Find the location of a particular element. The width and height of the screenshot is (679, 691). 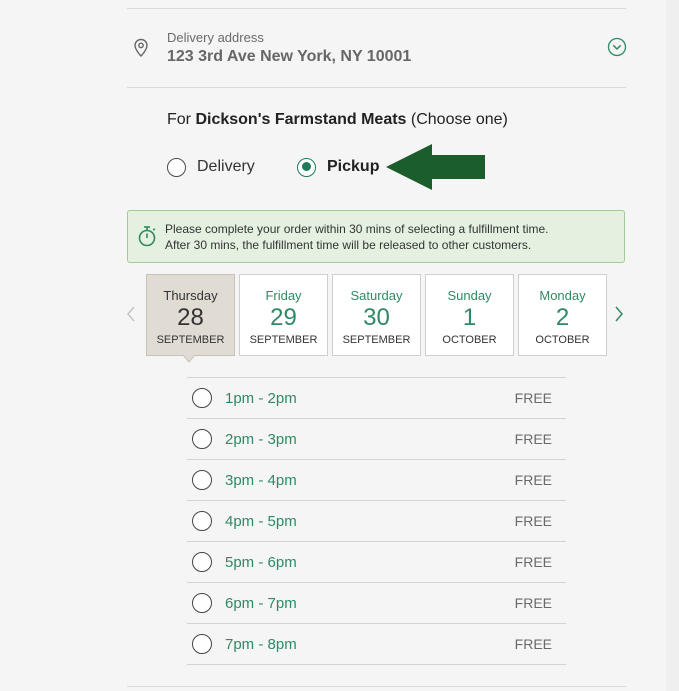

day-weekday: Friday is located at coordinates (283, 295).